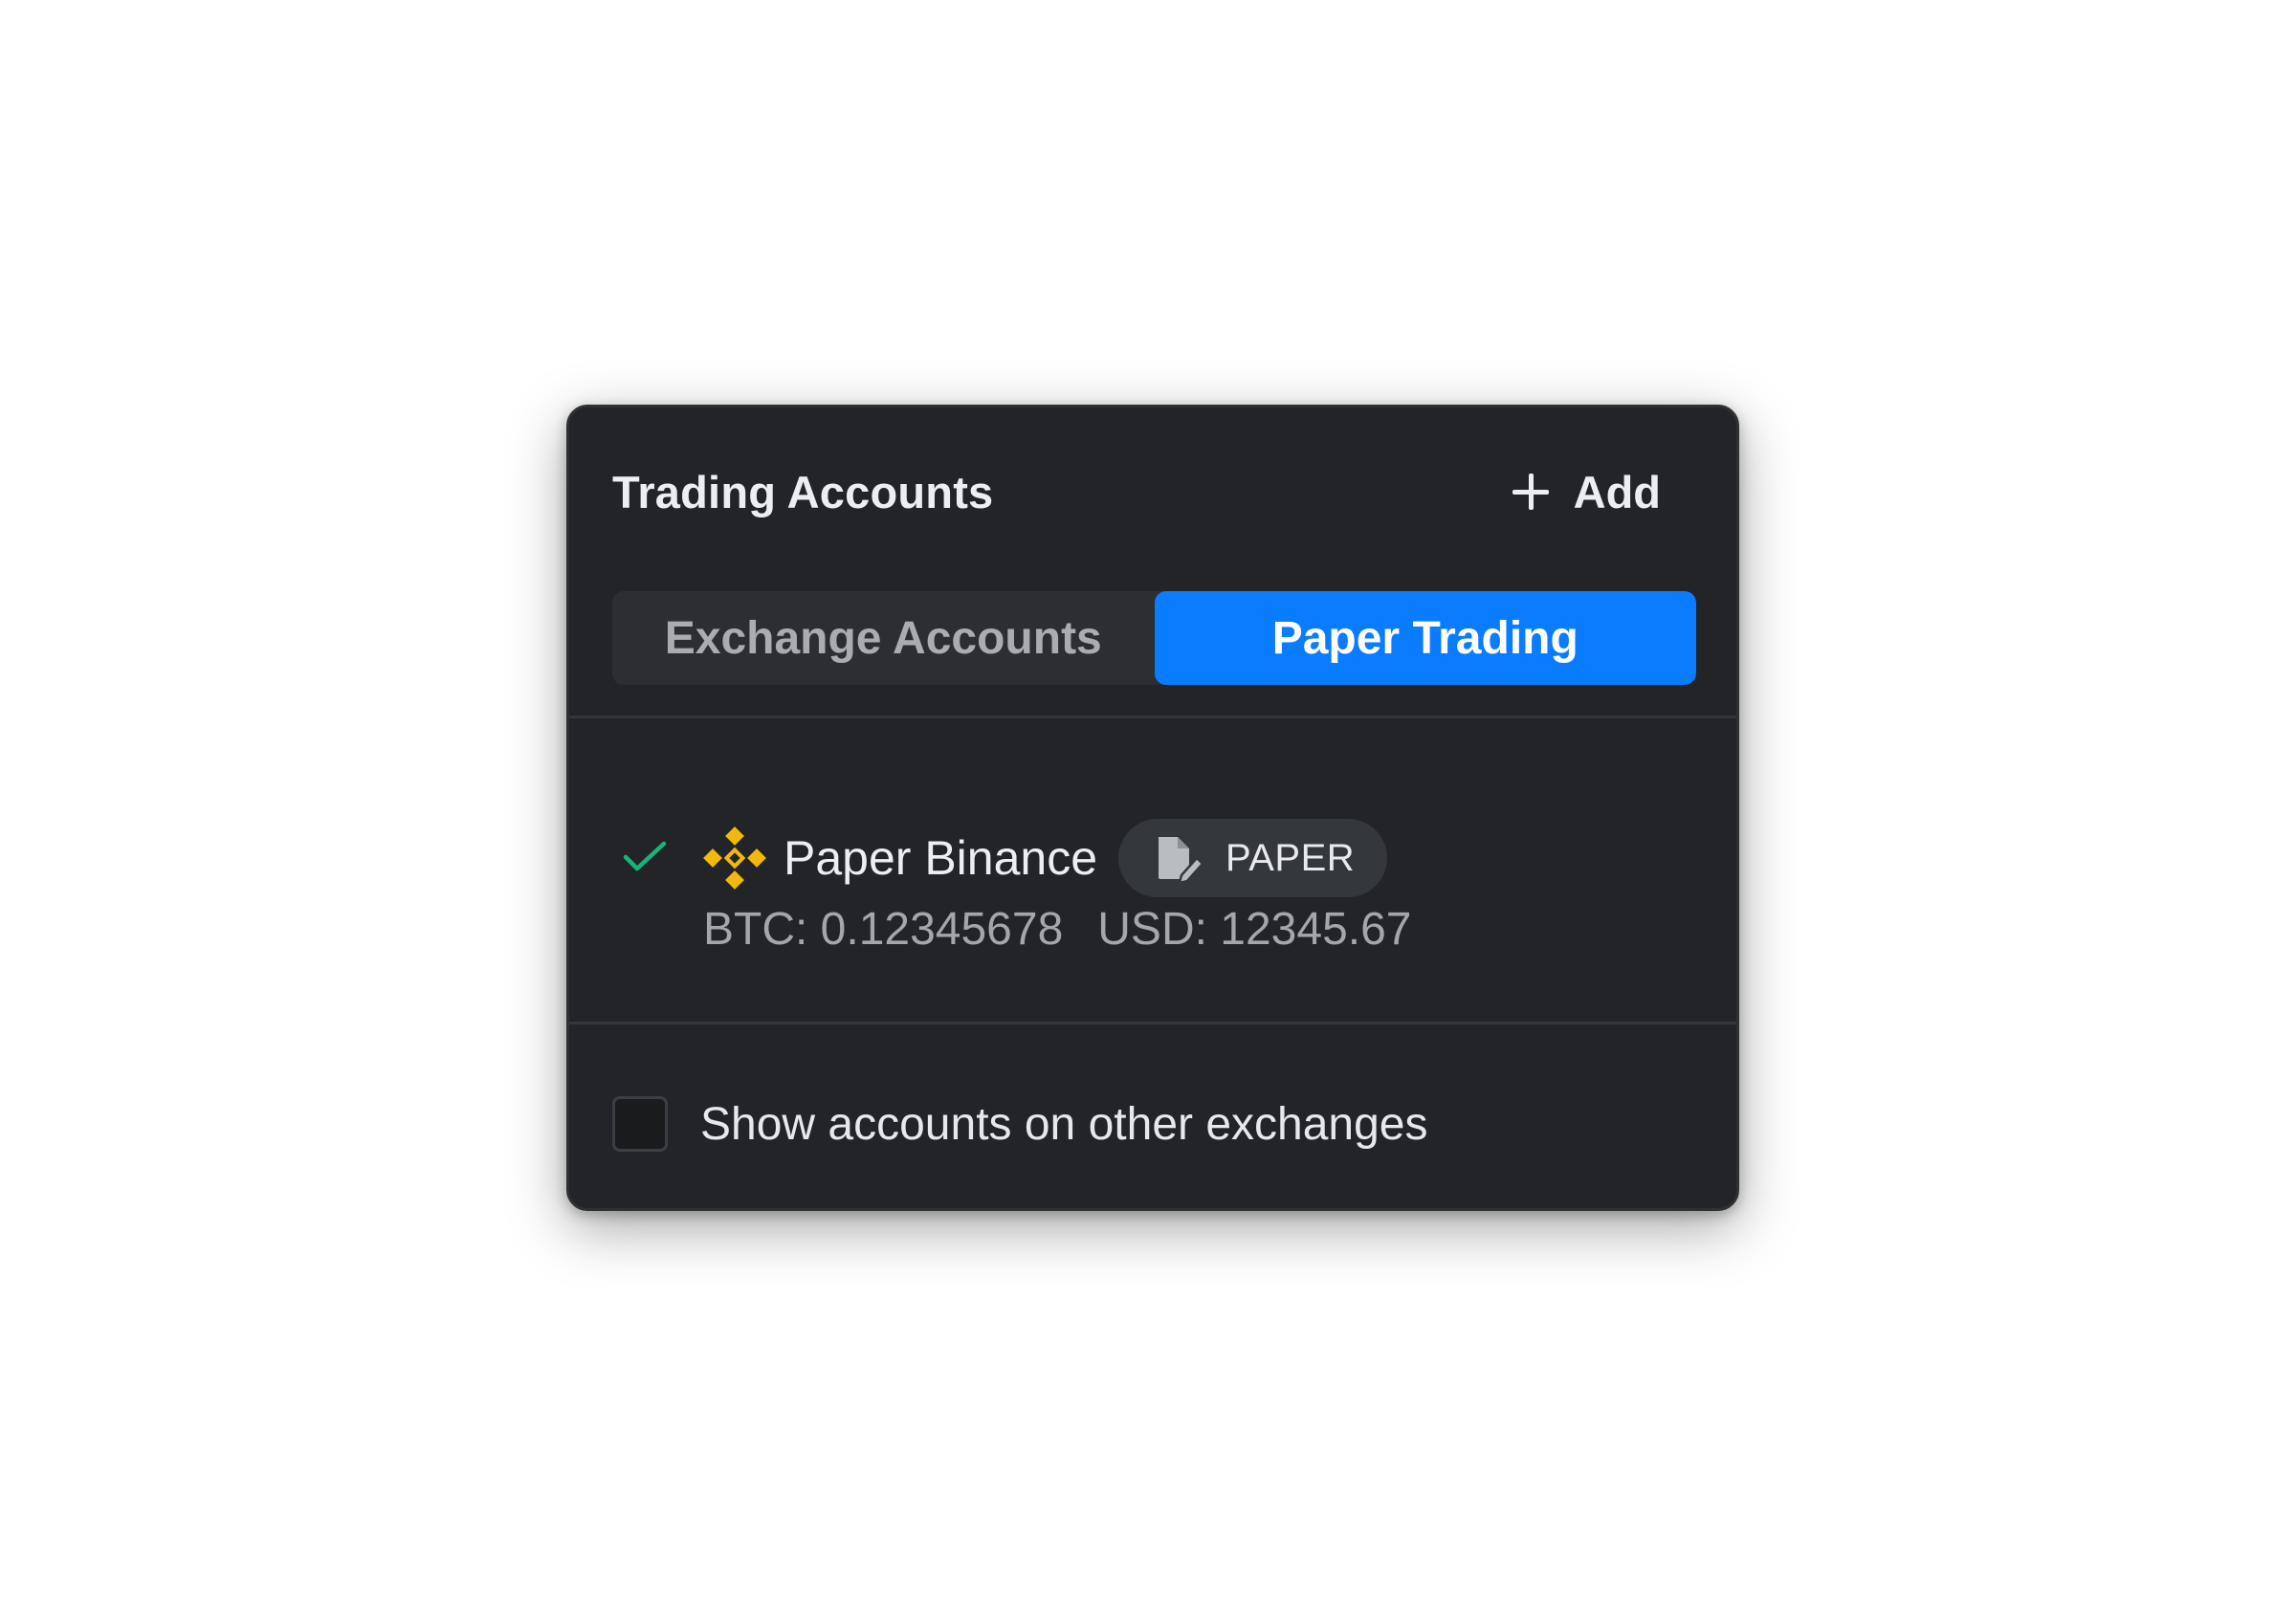 The height and width of the screenshot is (1607, 2296). I want to click on add-account-button: Add, so click(1603, 492).